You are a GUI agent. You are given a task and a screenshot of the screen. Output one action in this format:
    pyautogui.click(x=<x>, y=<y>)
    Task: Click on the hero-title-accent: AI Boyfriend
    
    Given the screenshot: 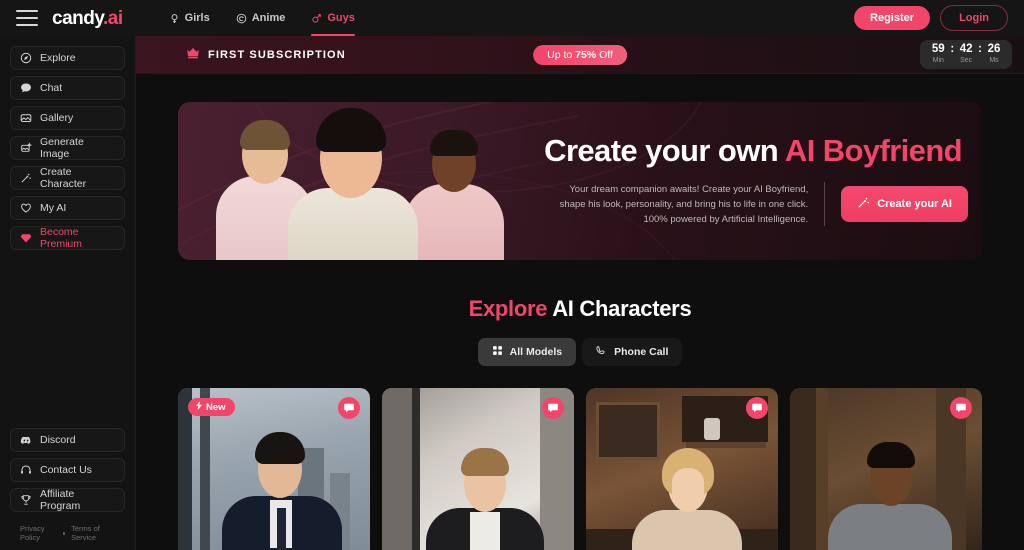 What is the action you would take?
    pyautogui.click(x=873, y=151)
    